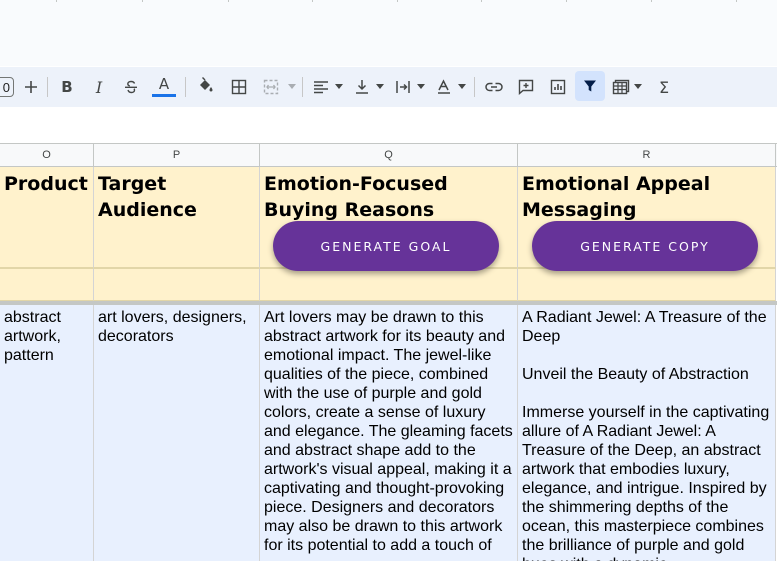  Describe the element at coordinates (362, 87) in the screenshot. I see `vertical-align-icon` at that location.